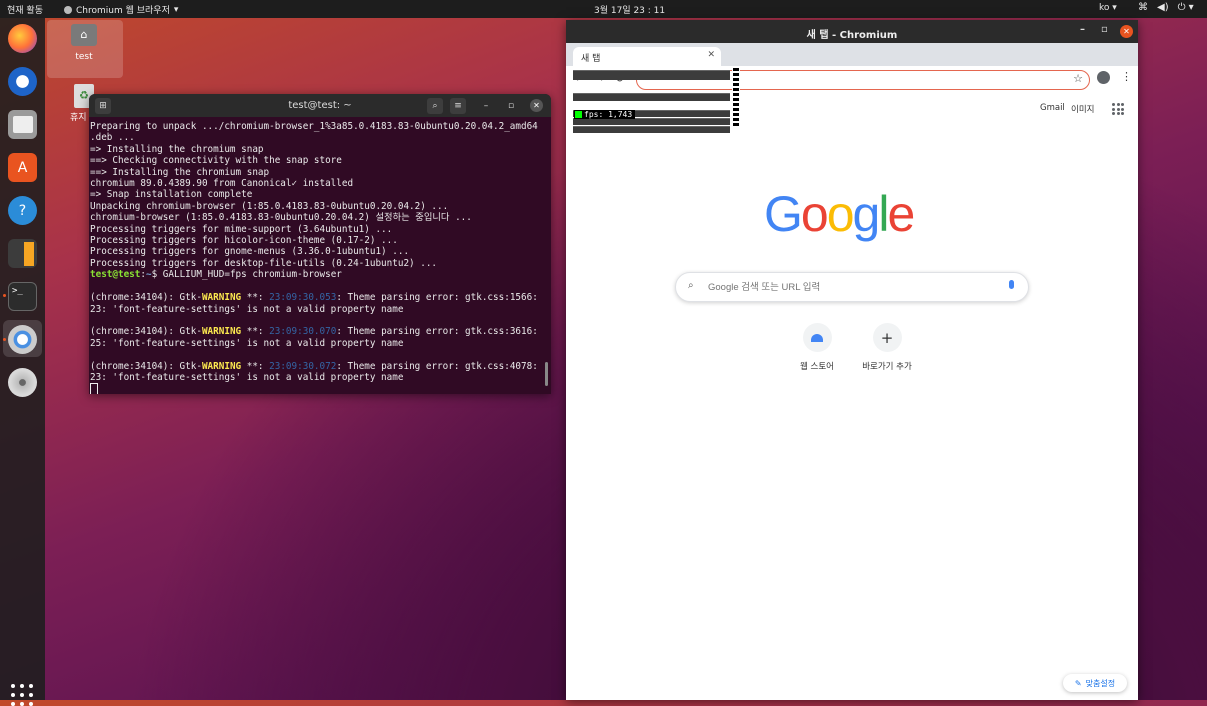 The image size is (1207, 706). What do you see at coordinates (303, 332) in the screenshot?
I see `warning-time: 23:09:30.070` at bounding box center [303, 332].